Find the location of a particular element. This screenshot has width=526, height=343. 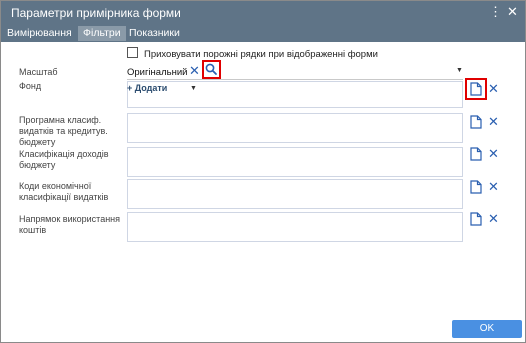

fund-field is located at coordinates (295, 94).